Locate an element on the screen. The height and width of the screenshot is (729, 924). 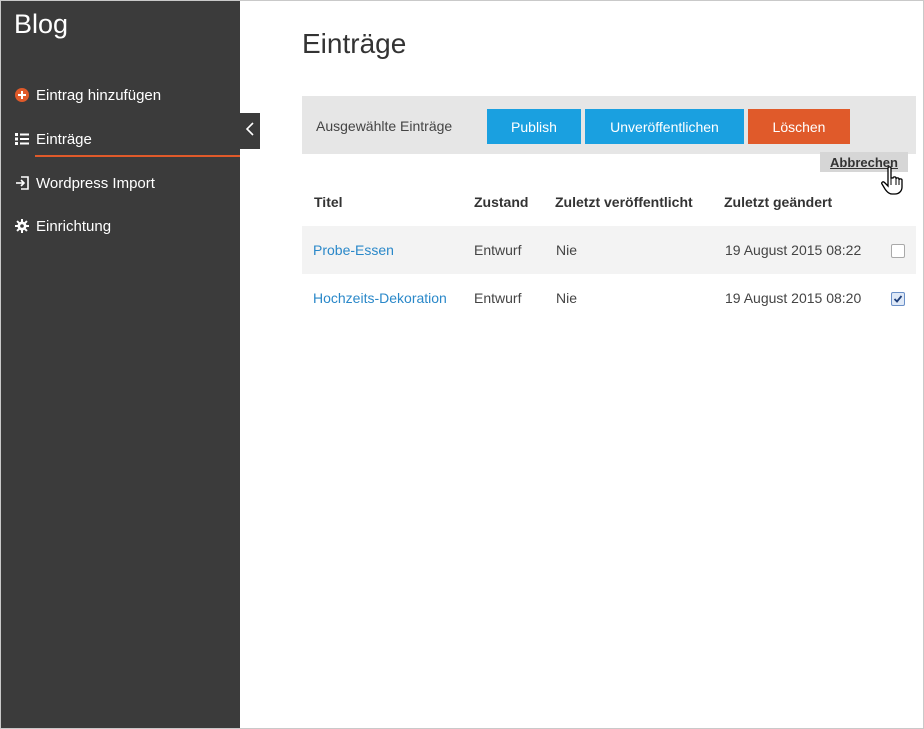
entry-title-link: Hochzeits-Dekoration is located at coordinates (380, 298).